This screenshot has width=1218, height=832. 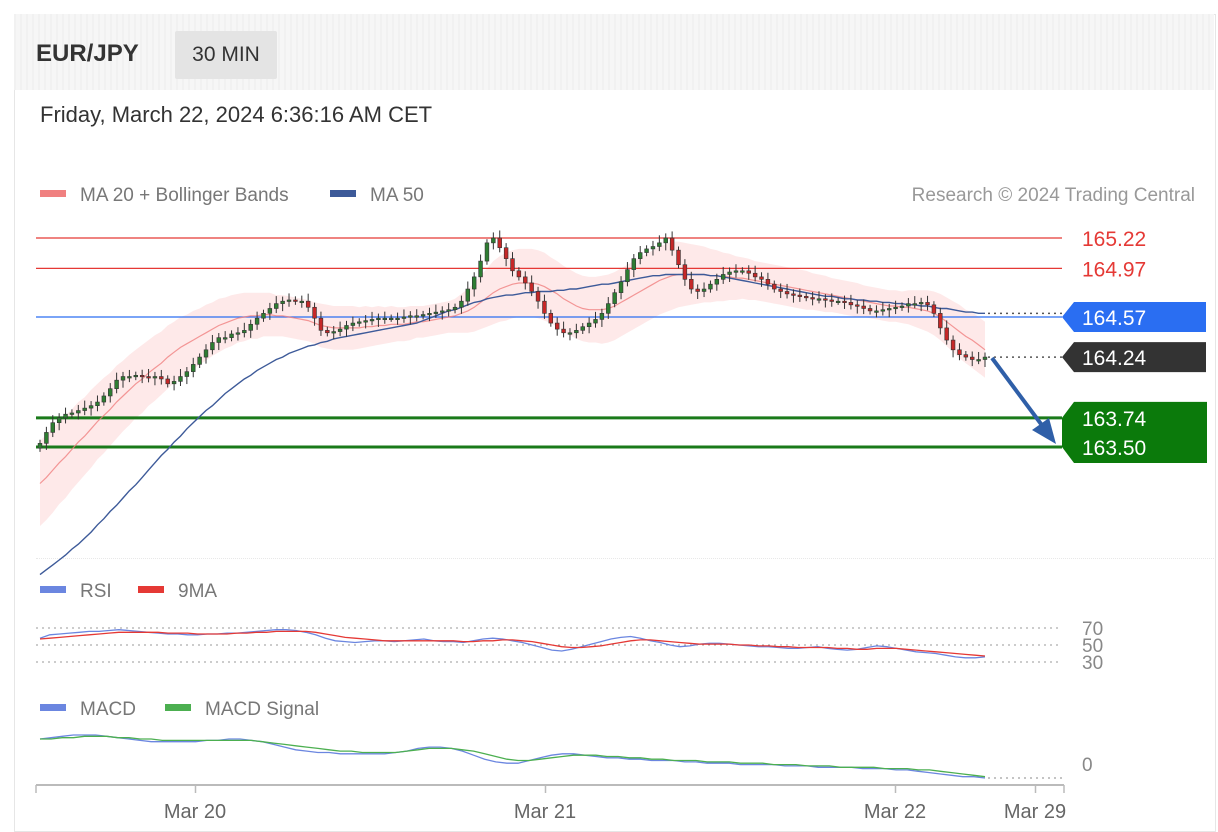 What do you see at coordinates (1114, 239) in the screenshot?
I see `resistance2-label: 165.22` at bounding box center [1114, 239].